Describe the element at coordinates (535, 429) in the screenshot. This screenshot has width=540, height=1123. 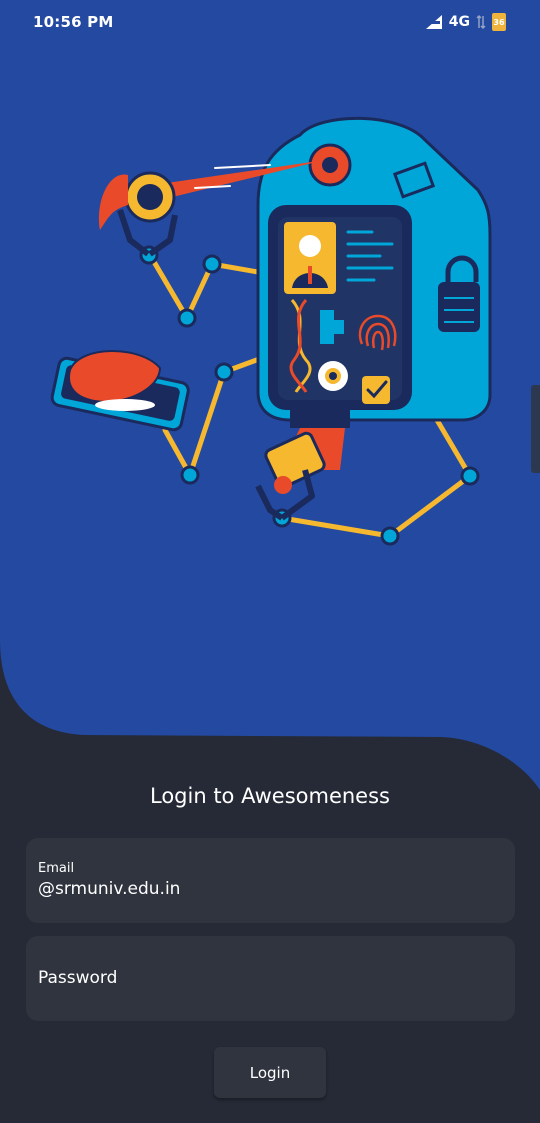
I see `edge-panel-handle` at that location.